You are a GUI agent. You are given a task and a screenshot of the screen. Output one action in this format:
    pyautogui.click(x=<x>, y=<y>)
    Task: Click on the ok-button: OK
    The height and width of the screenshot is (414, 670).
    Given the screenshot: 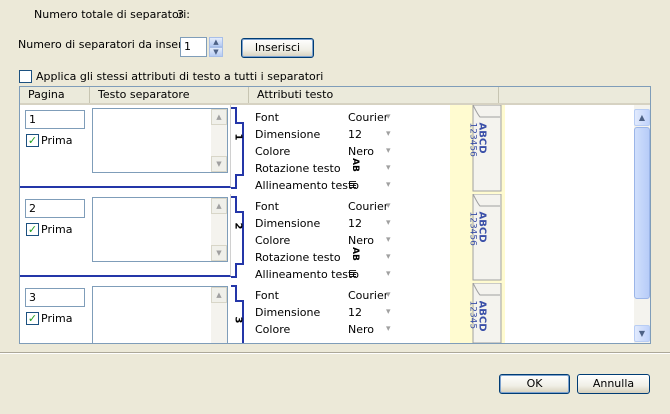 What is the action you would take?
    pyautogui.click(x=534, y=384)
    